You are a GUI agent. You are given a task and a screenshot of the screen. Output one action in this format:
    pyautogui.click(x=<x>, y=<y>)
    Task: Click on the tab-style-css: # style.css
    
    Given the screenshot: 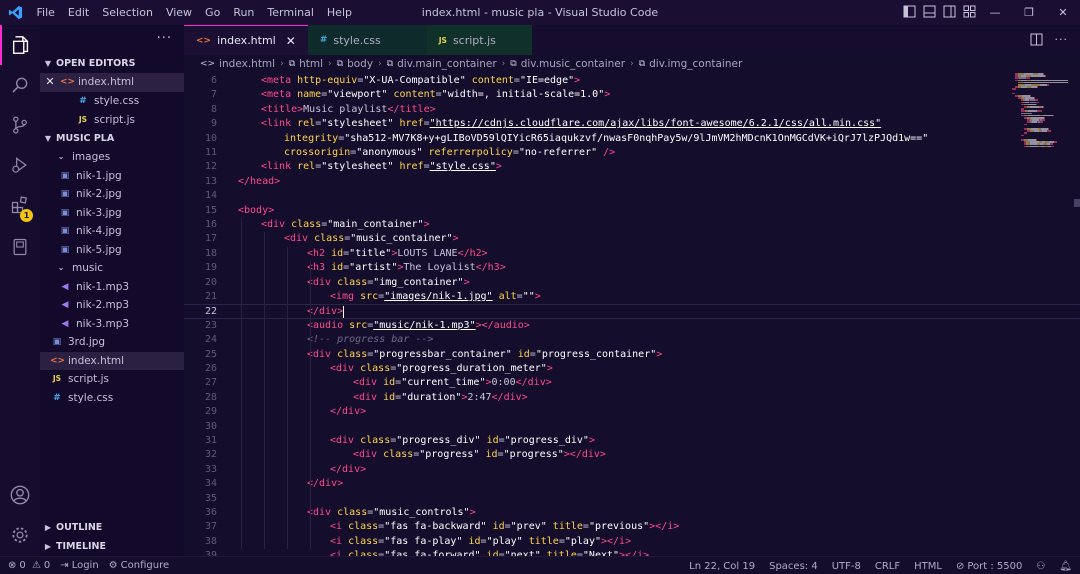 What is the action you would take?
    pyautogui.click(x=367, y=40)
    